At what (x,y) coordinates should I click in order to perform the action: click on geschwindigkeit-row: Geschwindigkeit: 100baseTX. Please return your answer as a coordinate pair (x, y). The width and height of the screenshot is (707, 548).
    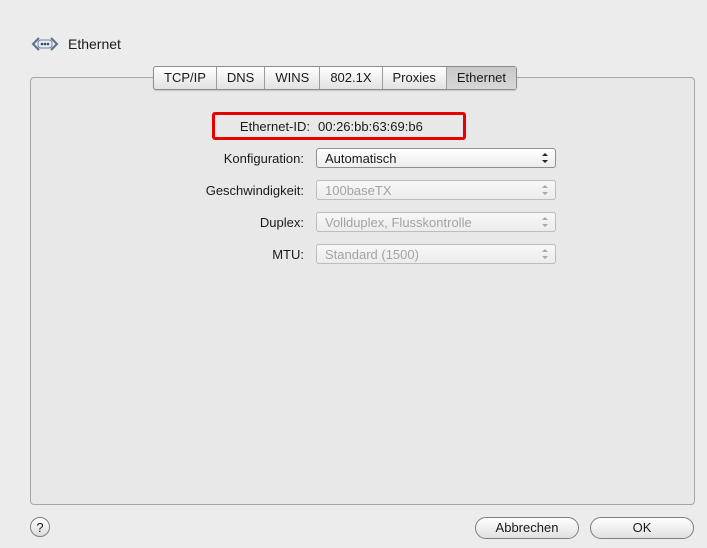
    Looking at the image, I should click on (278, 190).